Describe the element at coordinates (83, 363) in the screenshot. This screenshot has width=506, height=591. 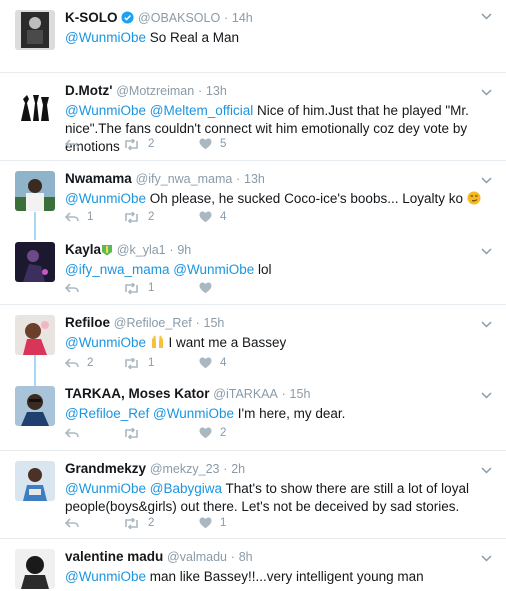
I see `reply-button: 2` at that location.